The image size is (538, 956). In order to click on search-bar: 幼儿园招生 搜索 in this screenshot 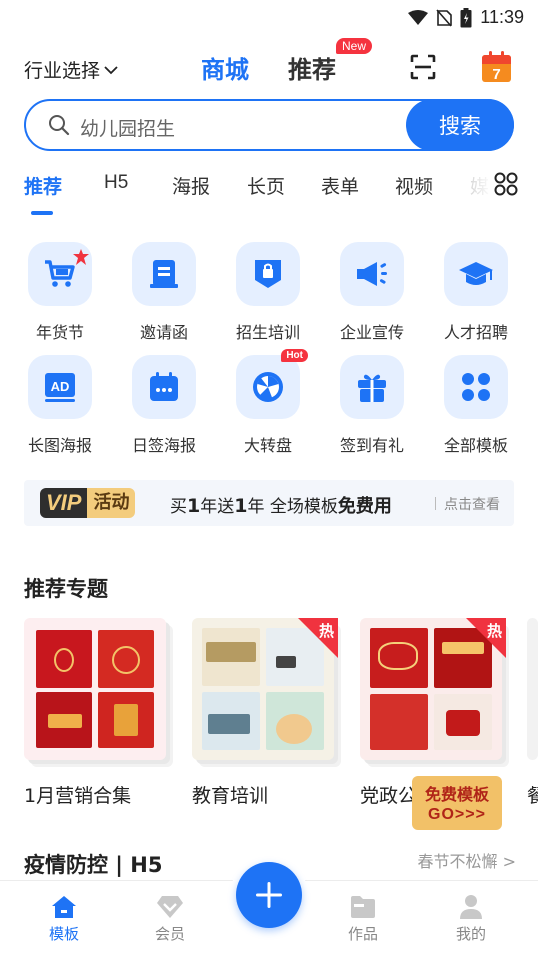, I will do `click(269, 125)`.